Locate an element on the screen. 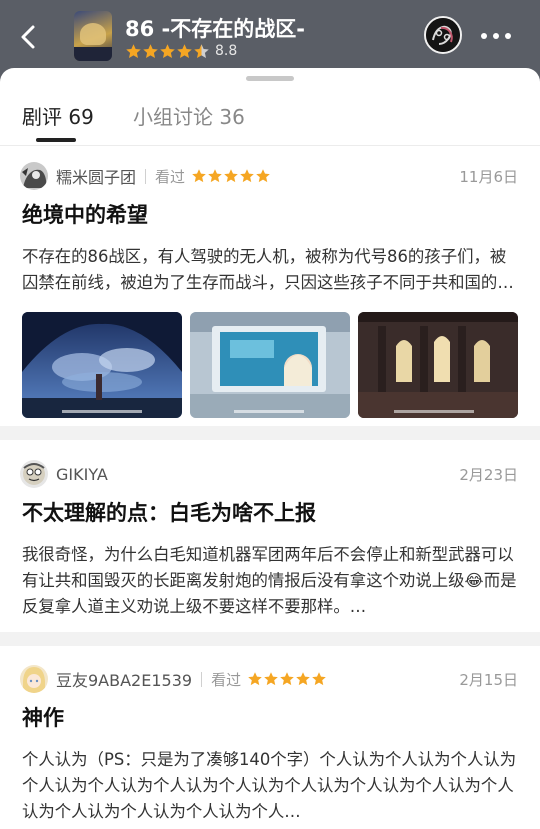 This screenshot has height=829, width=540. review-username: 糯米圆子团 is located at coordinates (96, 176).